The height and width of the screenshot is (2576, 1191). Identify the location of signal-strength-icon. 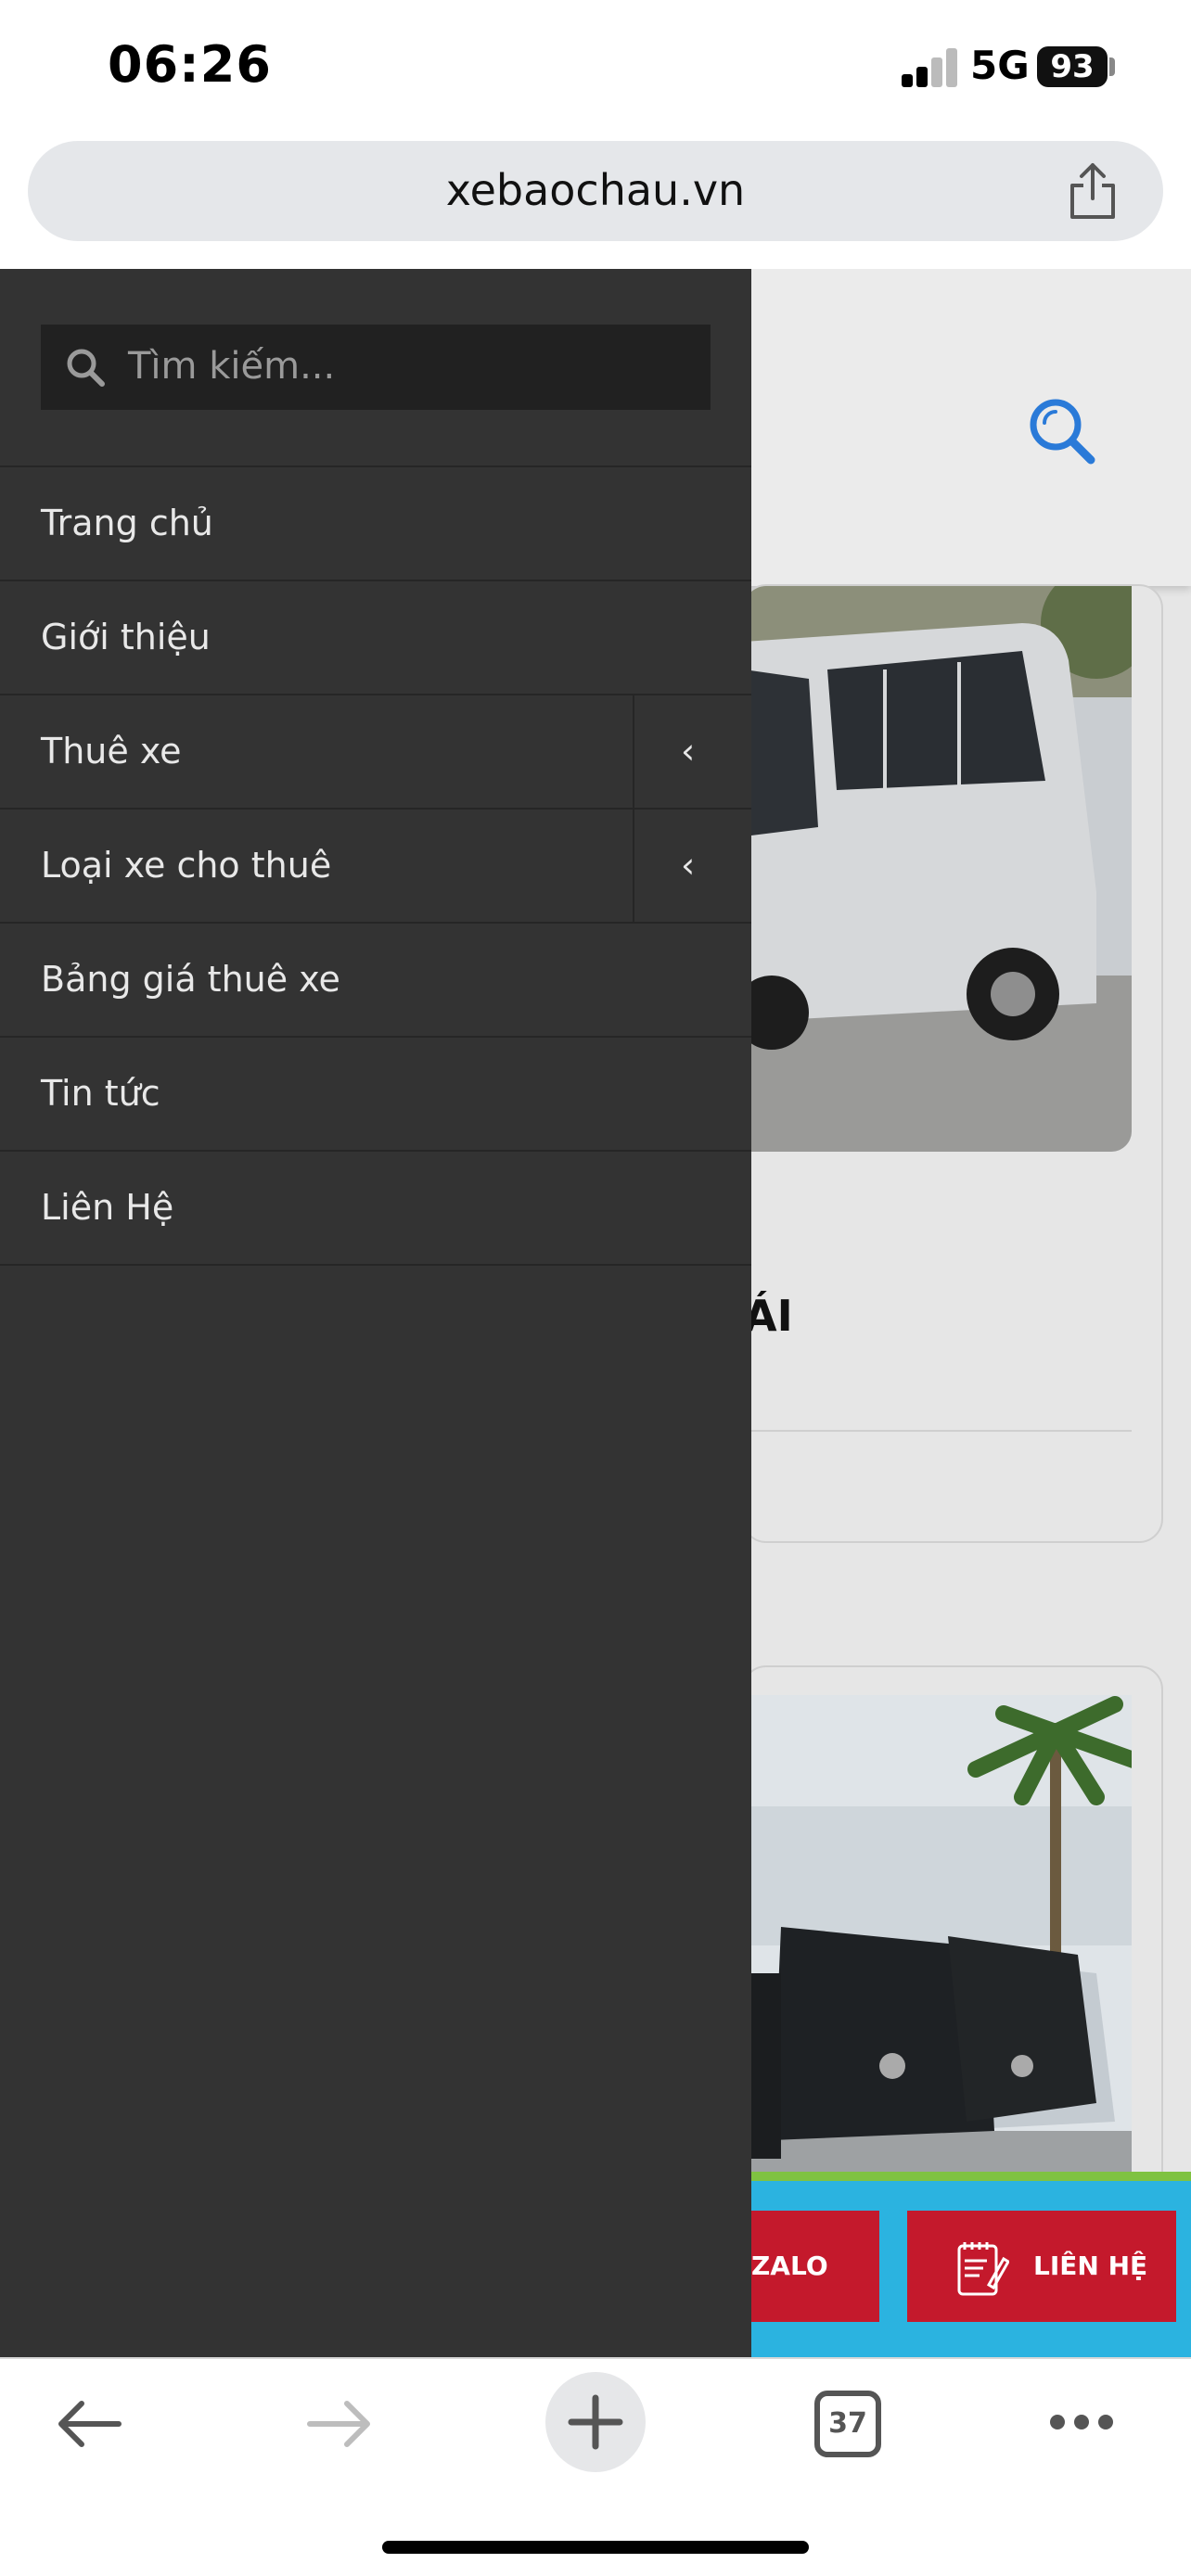
(931, 67).